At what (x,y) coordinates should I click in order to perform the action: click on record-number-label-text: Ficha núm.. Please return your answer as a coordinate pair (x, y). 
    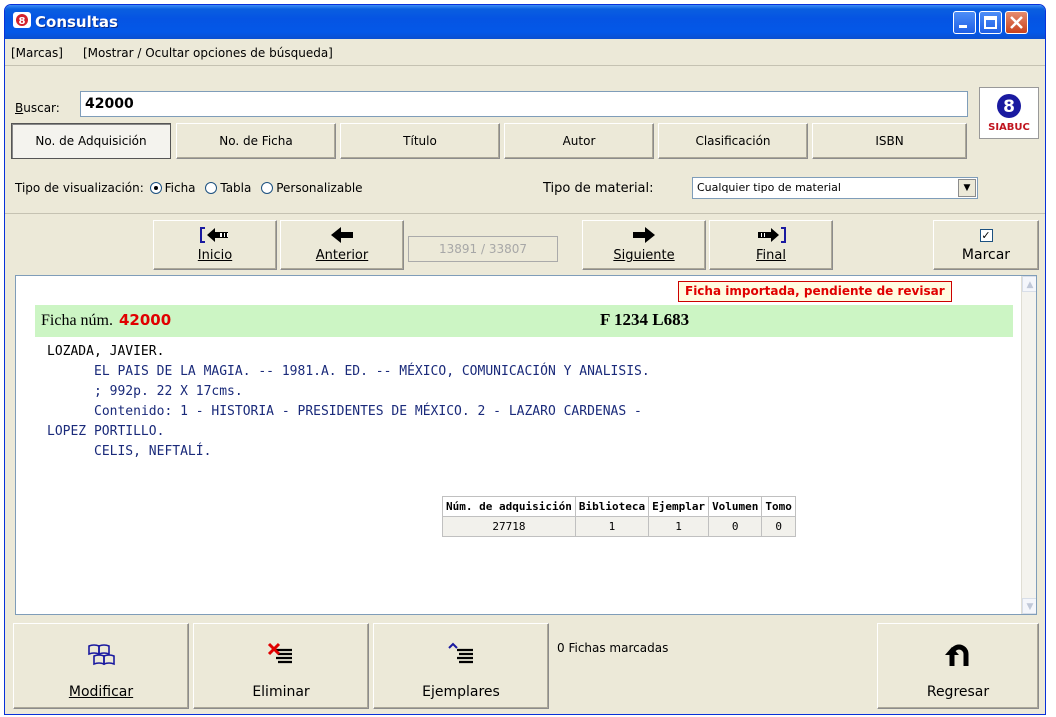
    Looking at the image, I should click on (77, 320).